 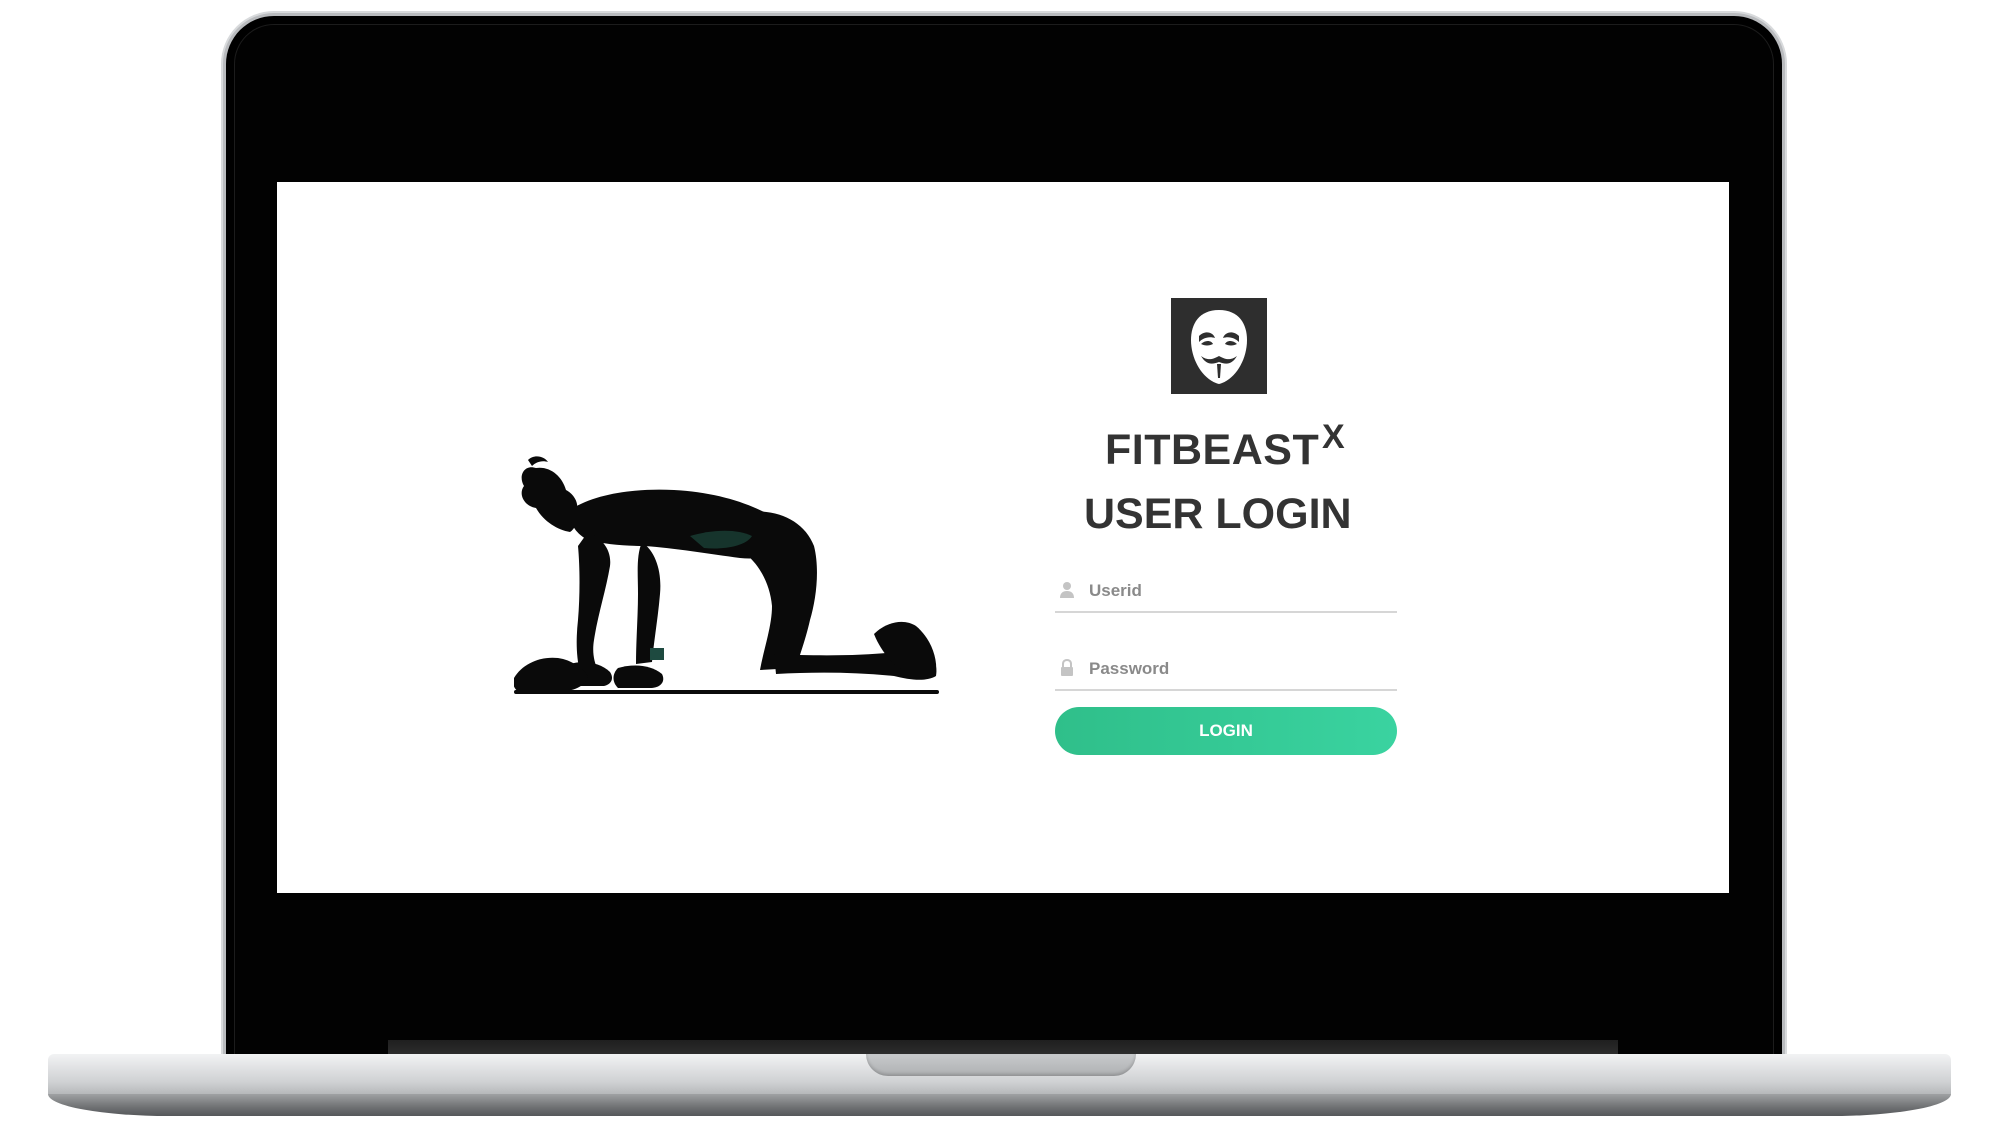 I want to click on guy-fawkes-mask-icon, so click(x=1219, y=346).